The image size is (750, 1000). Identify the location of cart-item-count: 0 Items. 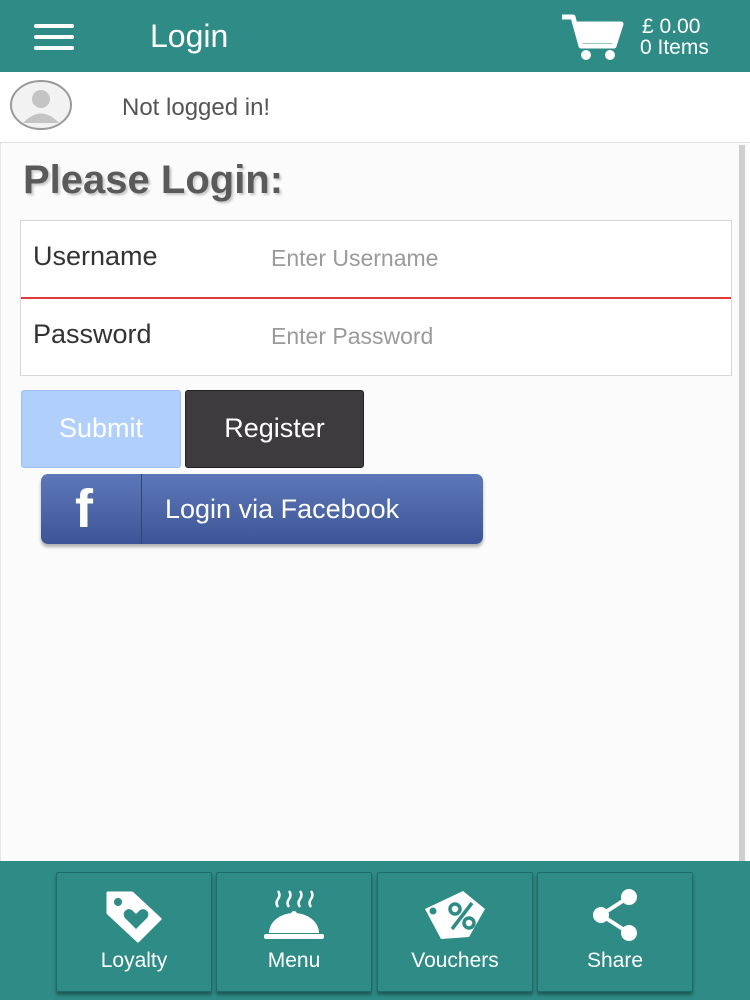
(674, 47).